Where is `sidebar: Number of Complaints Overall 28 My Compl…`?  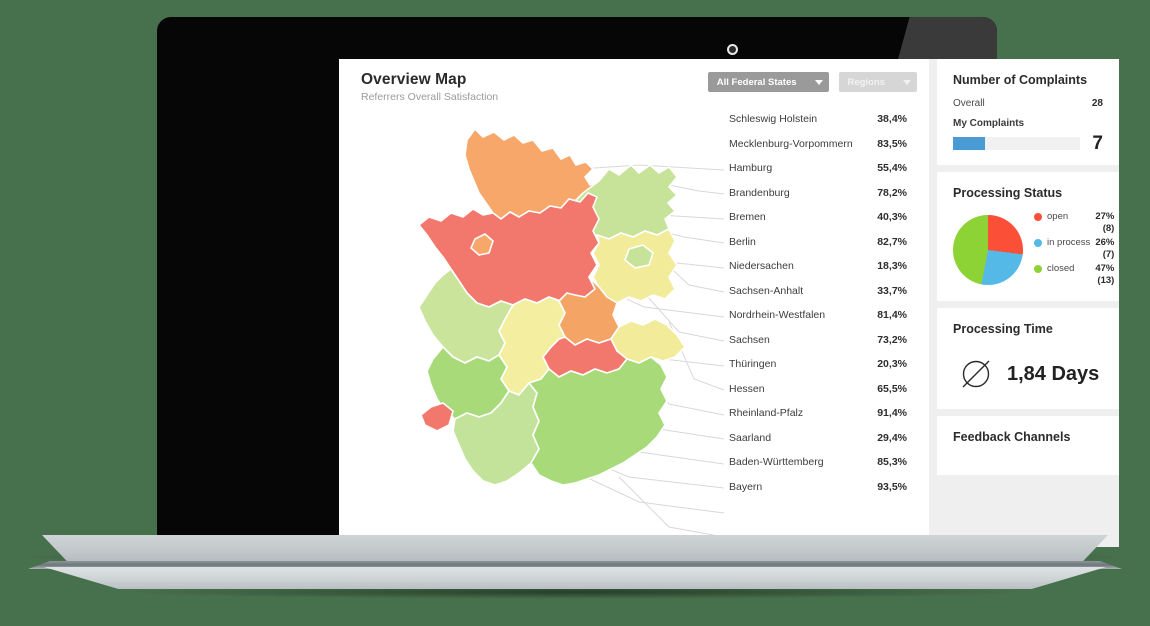 sidebar: Number of Complaints Overall 28 My Compl… is located at coordinates (1024, 303).